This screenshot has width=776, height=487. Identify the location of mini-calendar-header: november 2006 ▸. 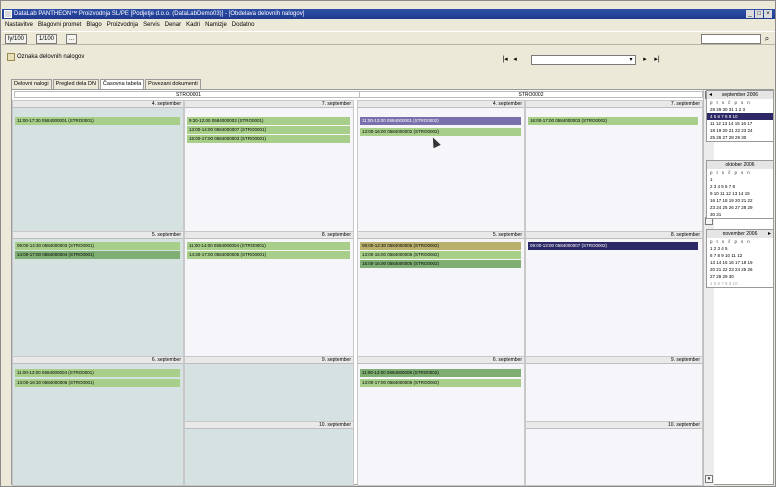
(740, 234).